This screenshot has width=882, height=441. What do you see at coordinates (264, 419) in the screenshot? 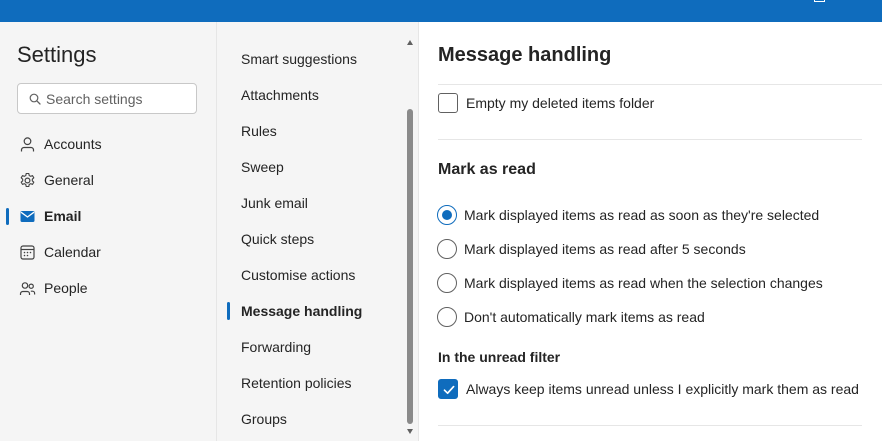
I see `menu-item-label: Groups` at bounding box center [264, 419].